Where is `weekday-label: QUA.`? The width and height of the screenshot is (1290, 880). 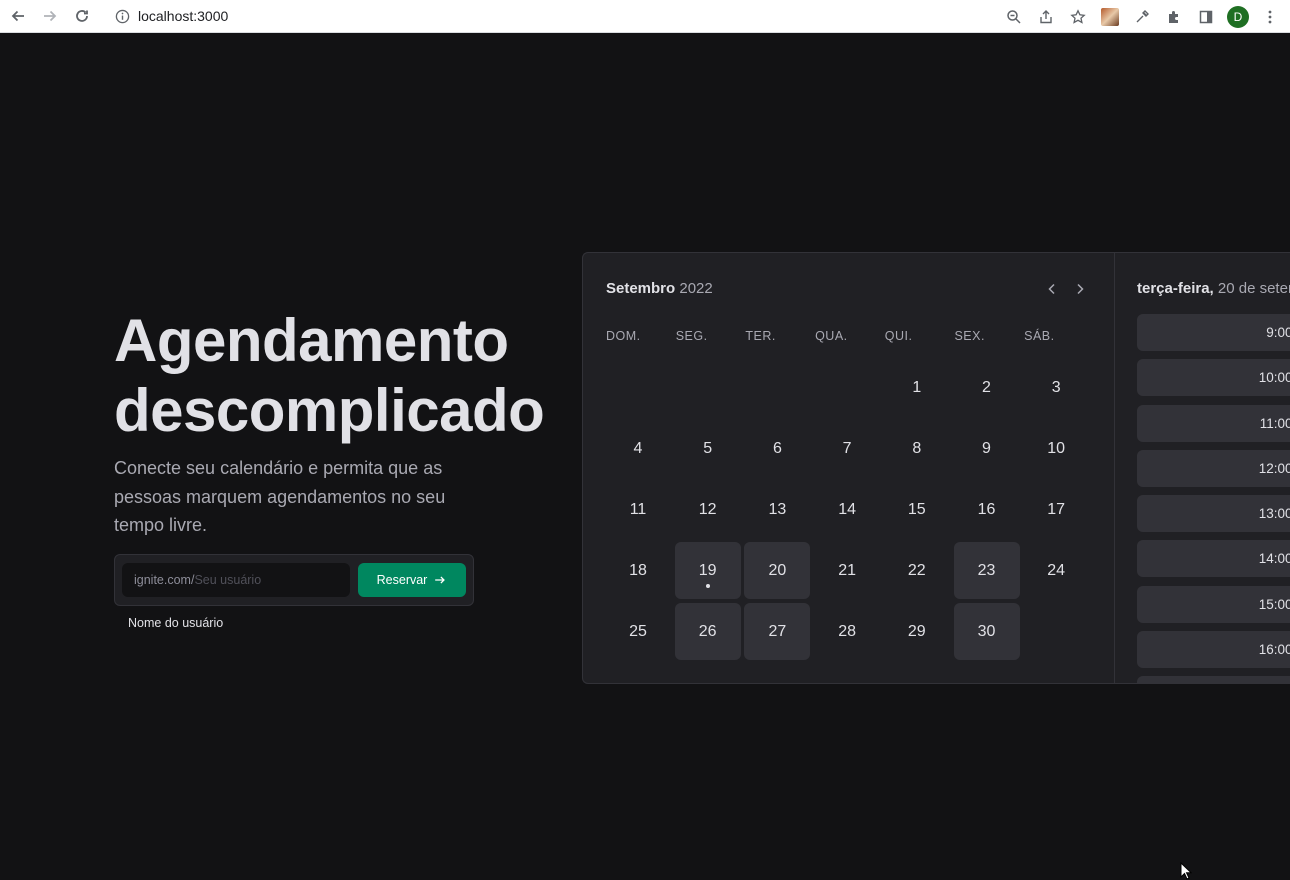 weekday-label: QUA. is located at coordinates (831, 336).